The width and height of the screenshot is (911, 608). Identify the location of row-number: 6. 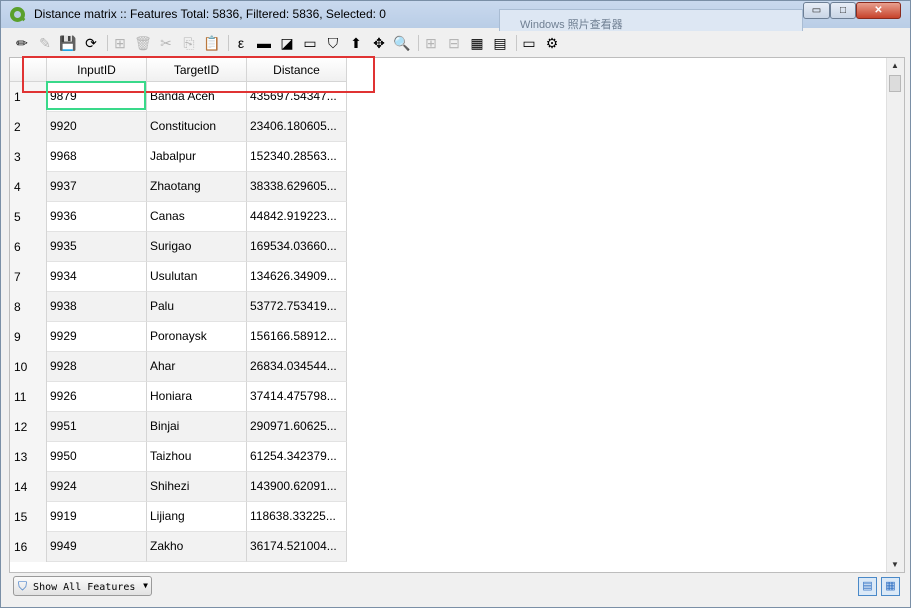
(28, 247).